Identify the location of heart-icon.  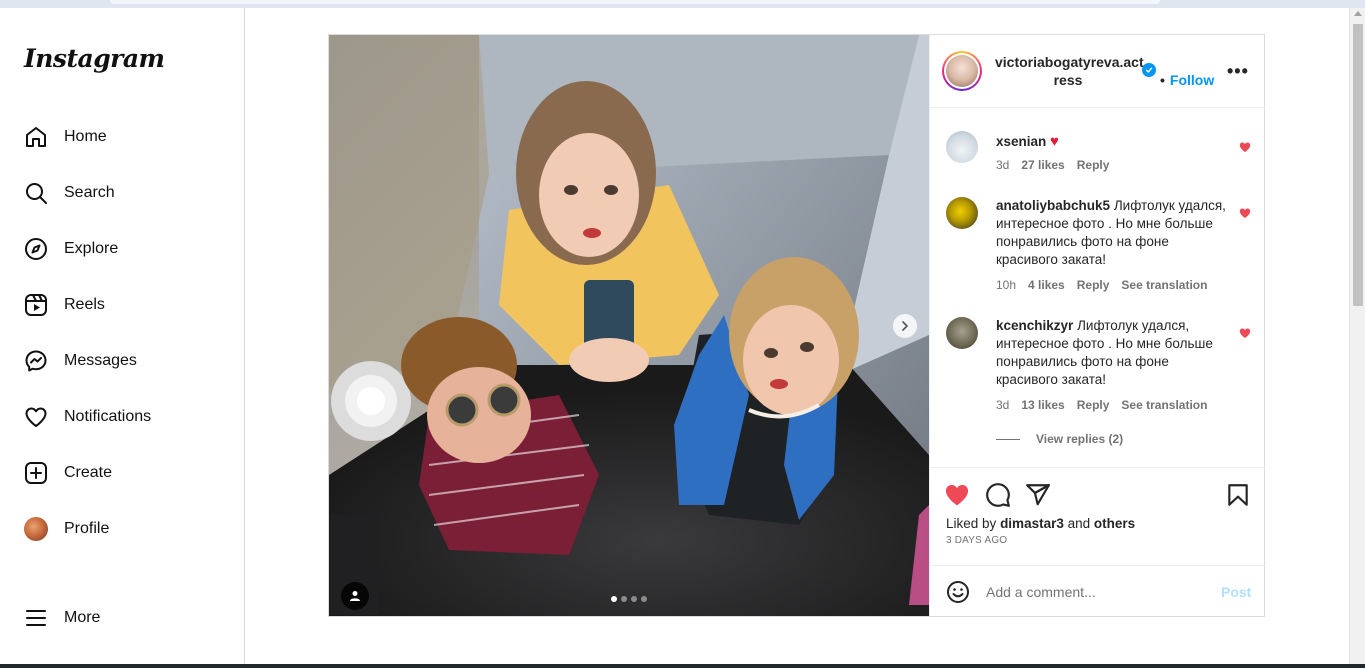
(36, 417).